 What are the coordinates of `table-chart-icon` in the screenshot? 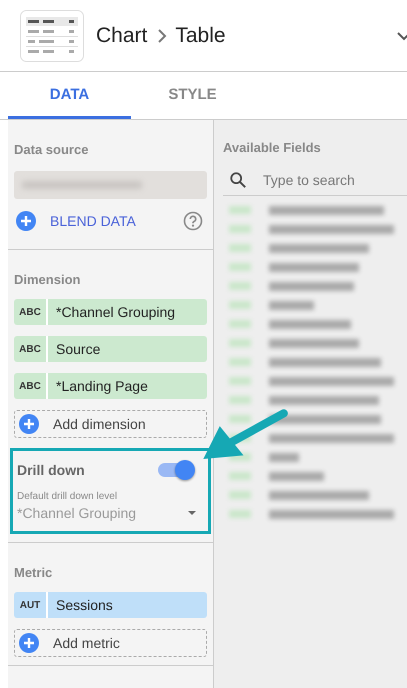 It's located at (52, 36).